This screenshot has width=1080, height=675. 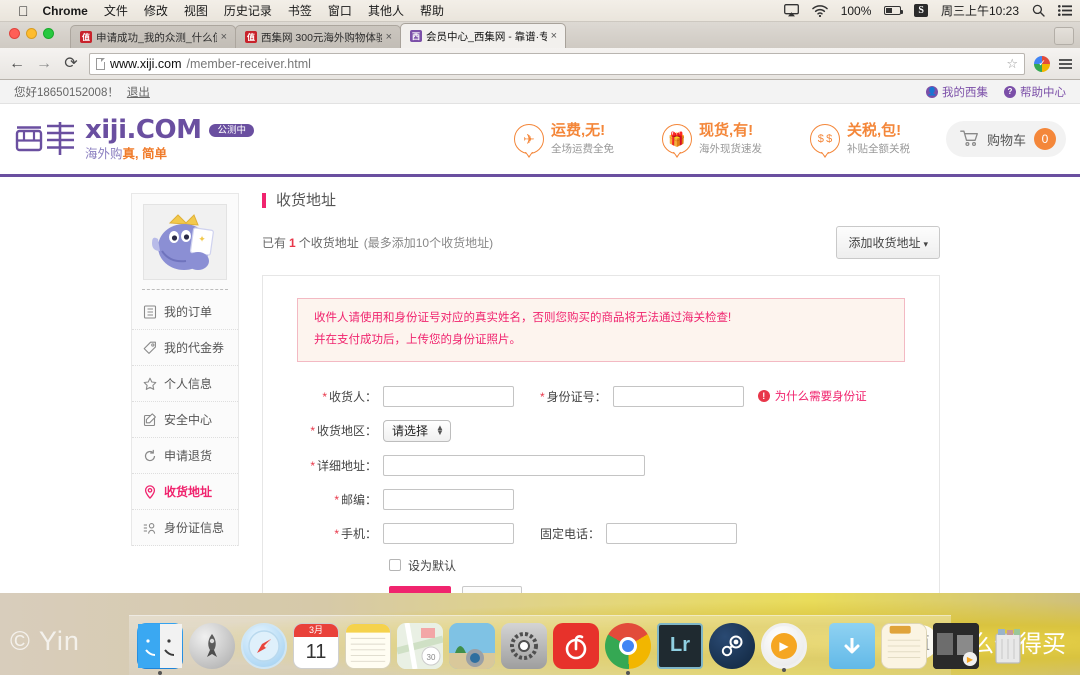 I want to click on region-label-text: 收货地区：, so click(x=346, y=431).